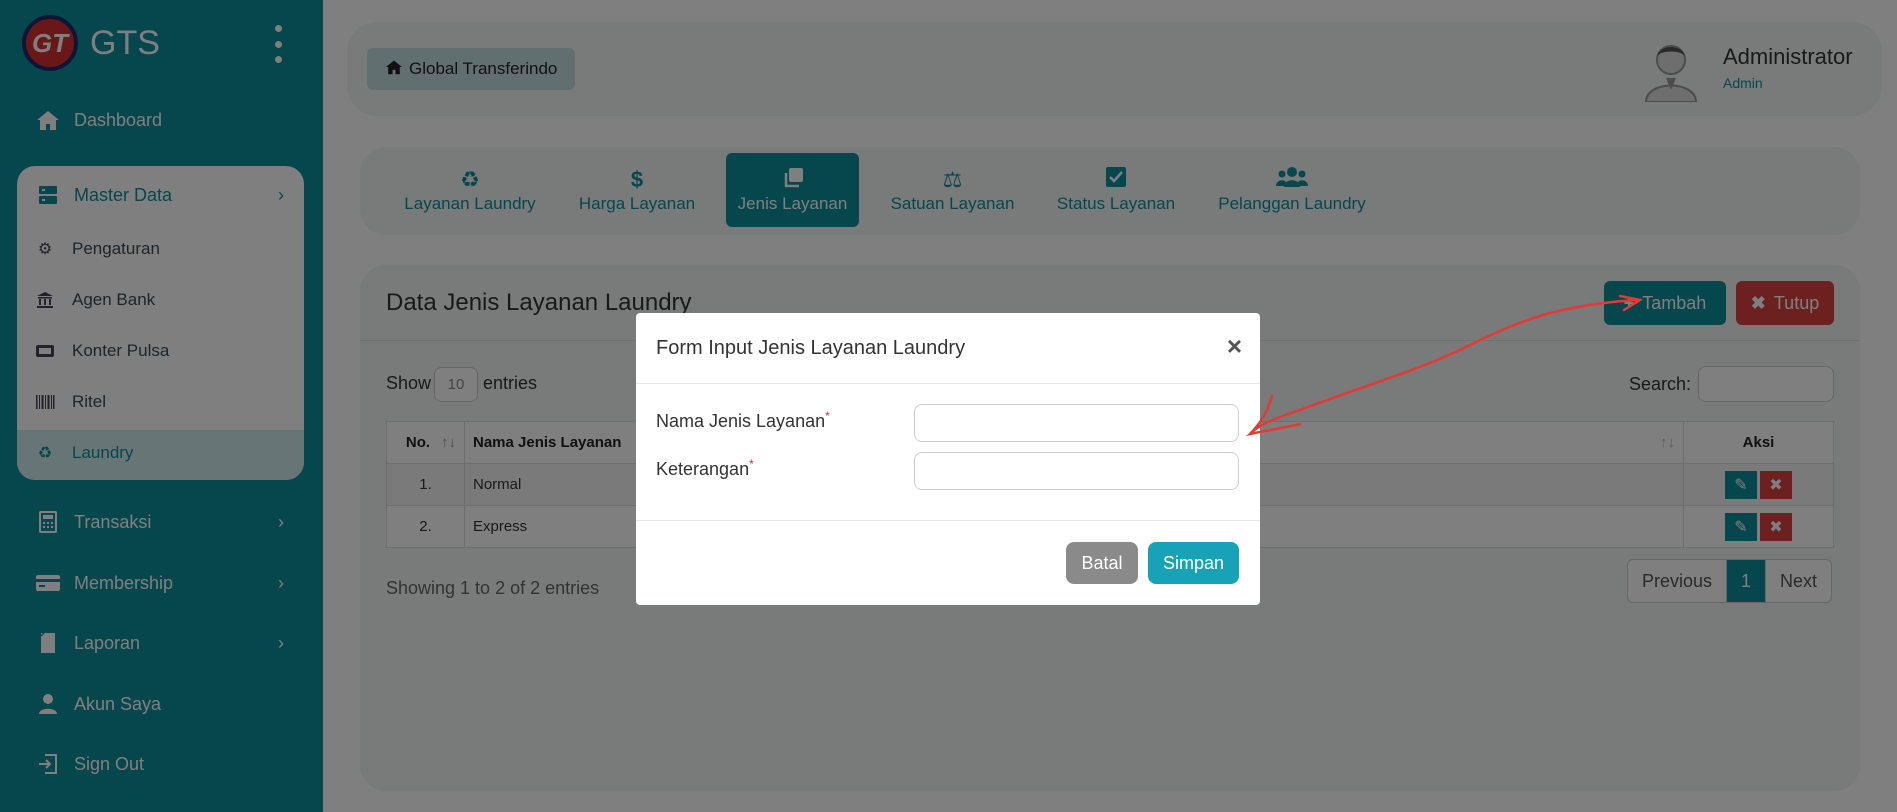 This screenshot has height=812, width=1897. I want to click on field-label-nama: Nama Jenis Layanan*, so click(743, 420).